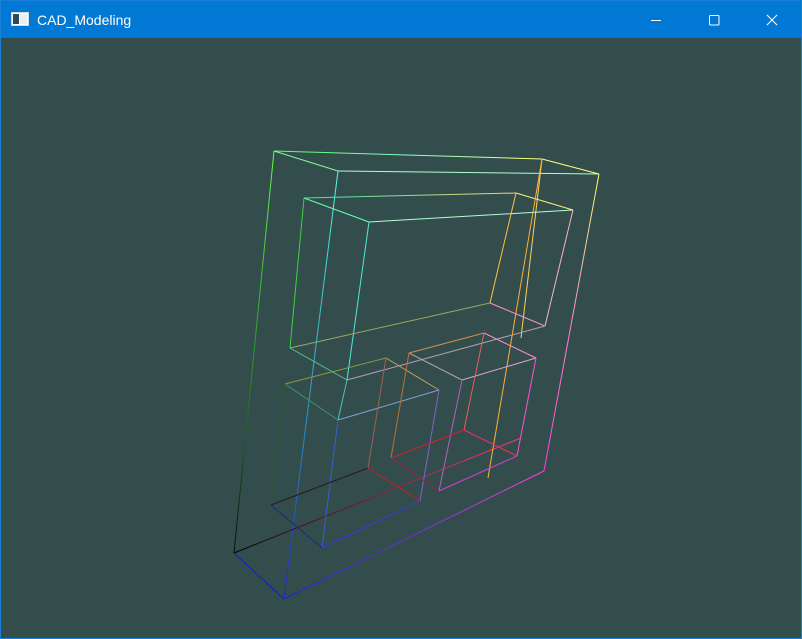  Describe the element at coordinates (570, 166) in the screenshot. I see `outer-edge-top-right` at that location.